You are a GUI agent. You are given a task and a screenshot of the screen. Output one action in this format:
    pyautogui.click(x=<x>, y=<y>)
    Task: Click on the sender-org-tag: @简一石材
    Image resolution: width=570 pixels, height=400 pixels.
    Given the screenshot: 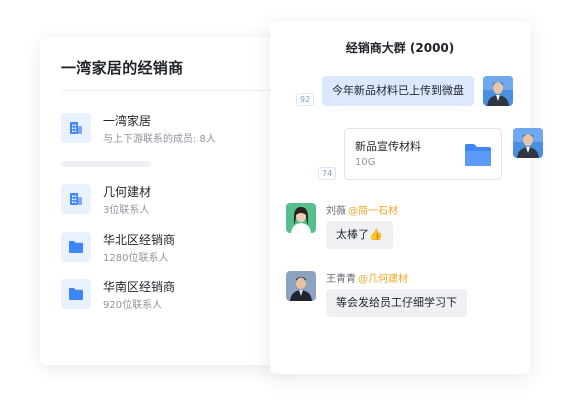 What is the action you would take?
    pyautogui.click(x=373, y=211)
    